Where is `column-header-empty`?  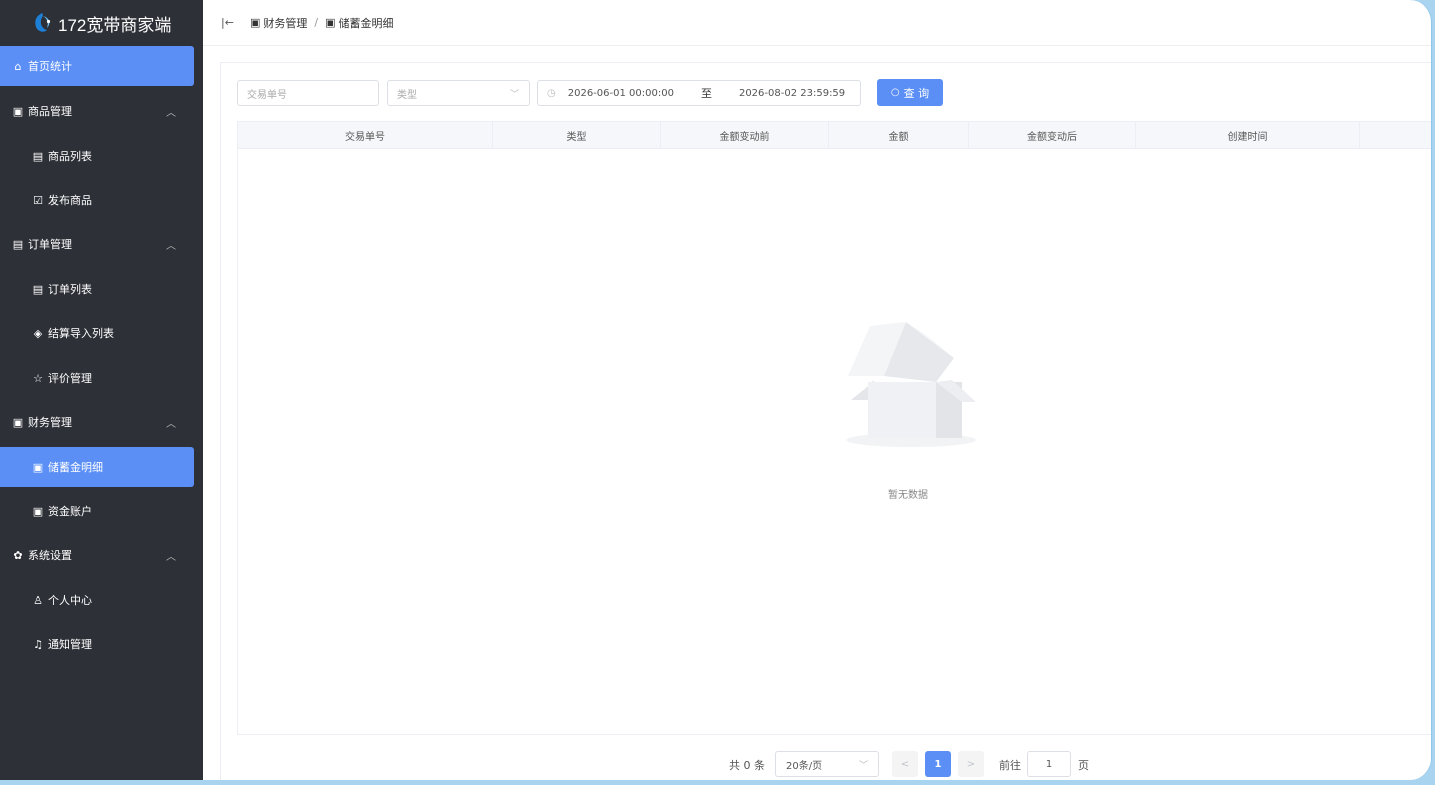
column-header-empty is located at coordinates (1395, 135).